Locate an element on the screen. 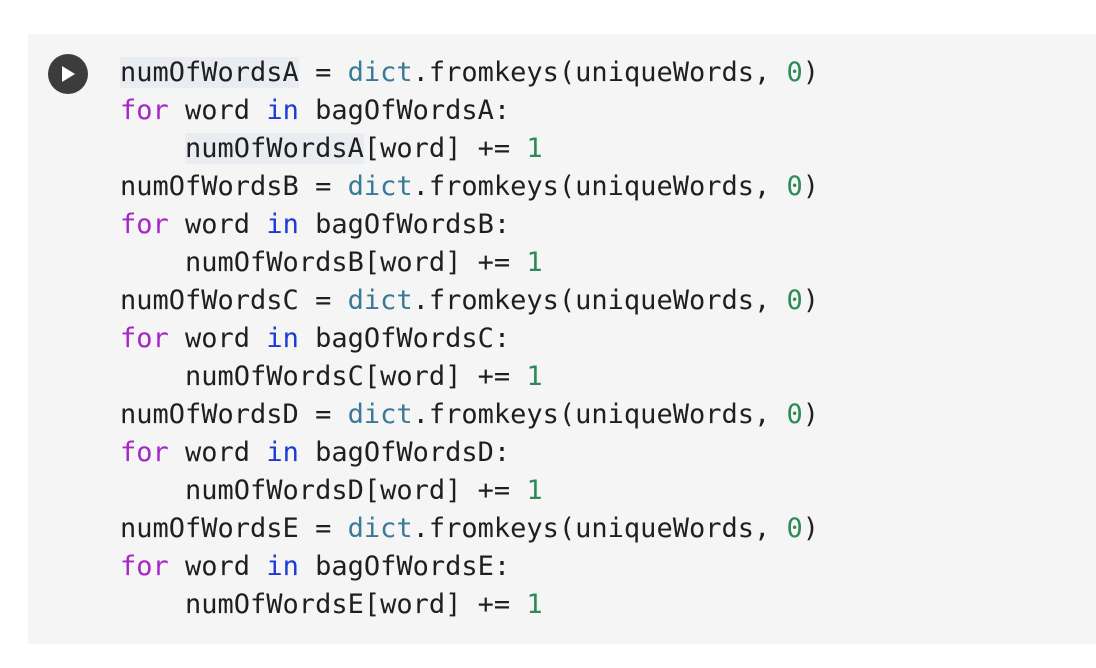  run-cell-button is located at coordinates (68, 74).